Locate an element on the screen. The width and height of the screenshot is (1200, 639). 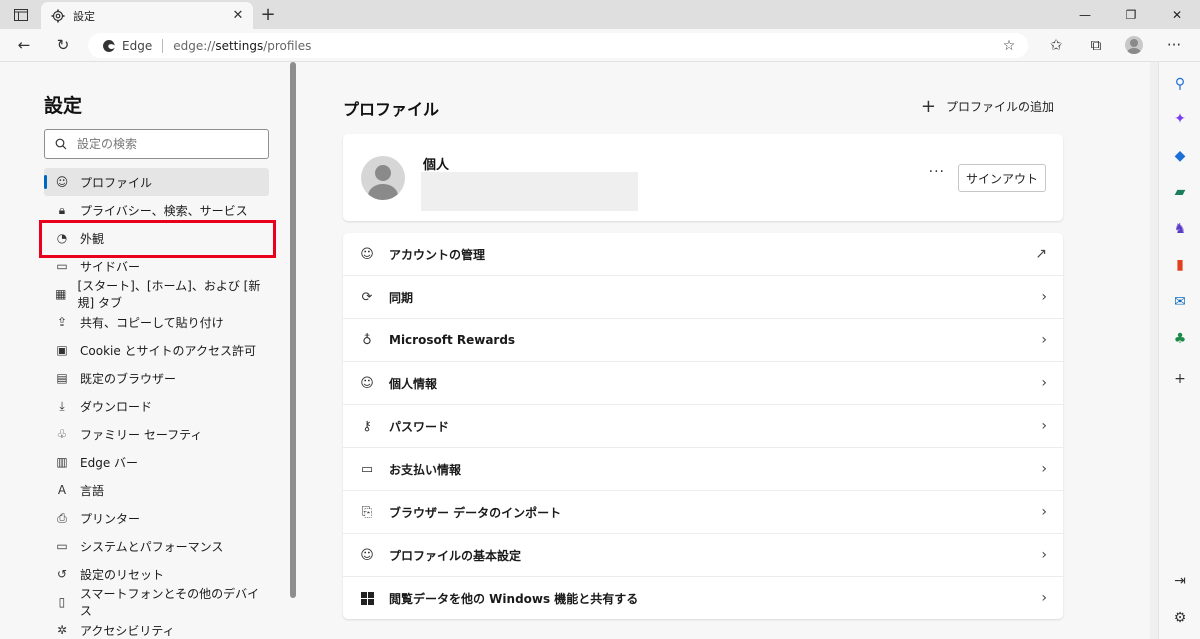
collections-icon: ⧉ is located at coordinates (1096, 45).